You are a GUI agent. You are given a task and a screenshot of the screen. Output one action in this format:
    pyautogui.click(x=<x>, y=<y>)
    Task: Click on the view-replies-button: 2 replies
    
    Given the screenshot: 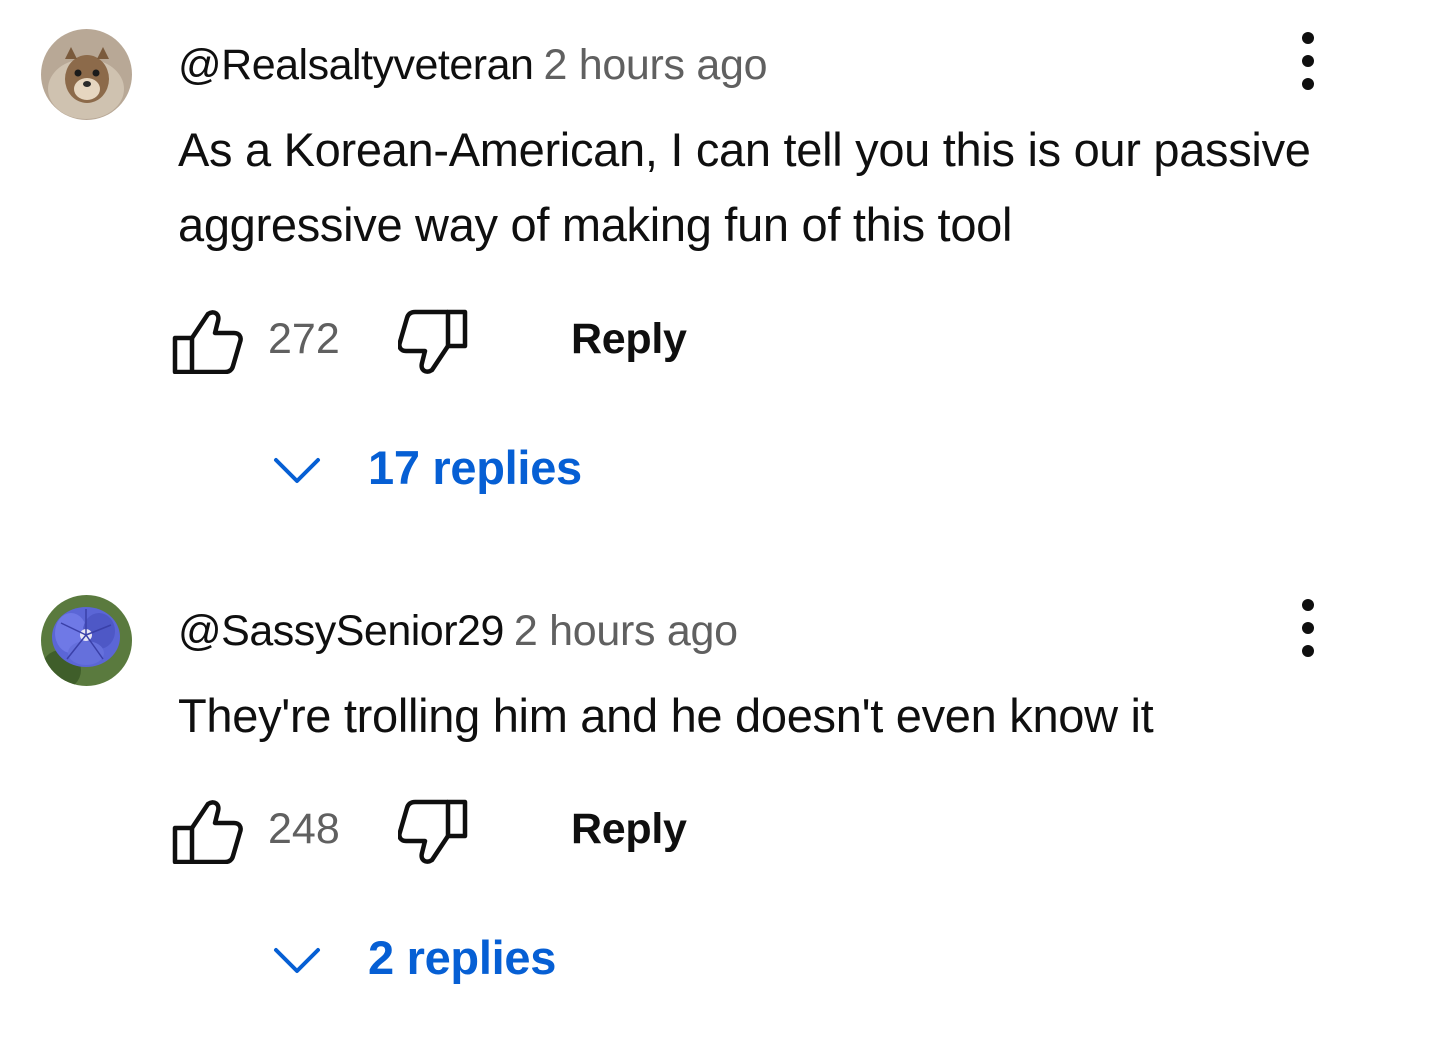 What is the action you would take?
    pyautogui.click(x=427, y=964)
    